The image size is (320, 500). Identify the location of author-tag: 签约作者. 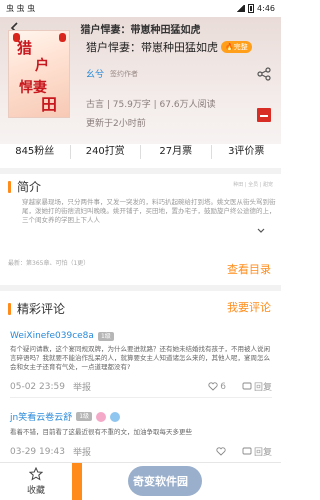
(124, 73).